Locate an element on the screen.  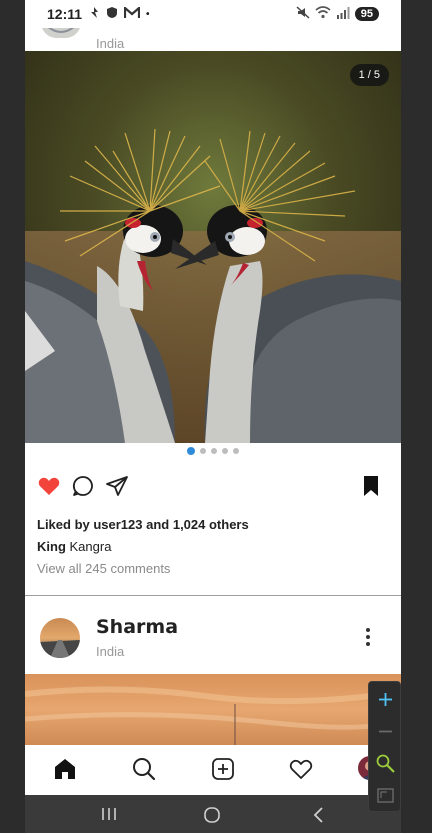
post-actions is located at coordinates (213, 487).